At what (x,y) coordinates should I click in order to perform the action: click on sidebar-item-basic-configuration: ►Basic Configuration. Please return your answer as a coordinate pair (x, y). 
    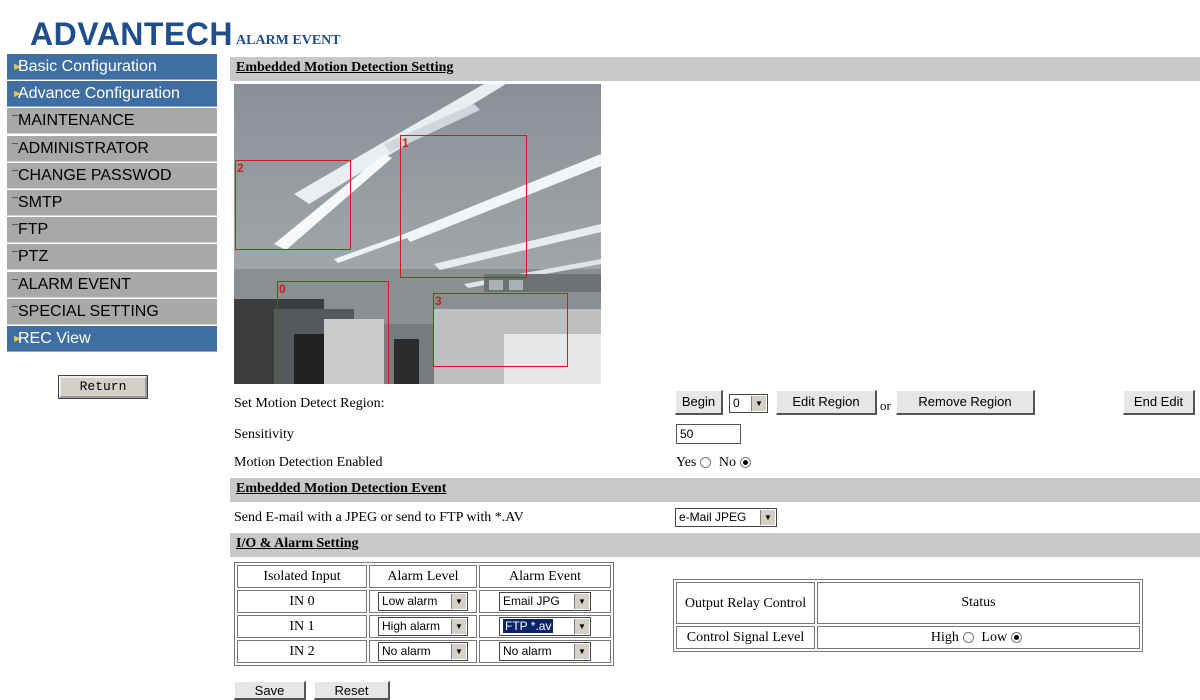
    Looking at the image, I should click on (112, 67).